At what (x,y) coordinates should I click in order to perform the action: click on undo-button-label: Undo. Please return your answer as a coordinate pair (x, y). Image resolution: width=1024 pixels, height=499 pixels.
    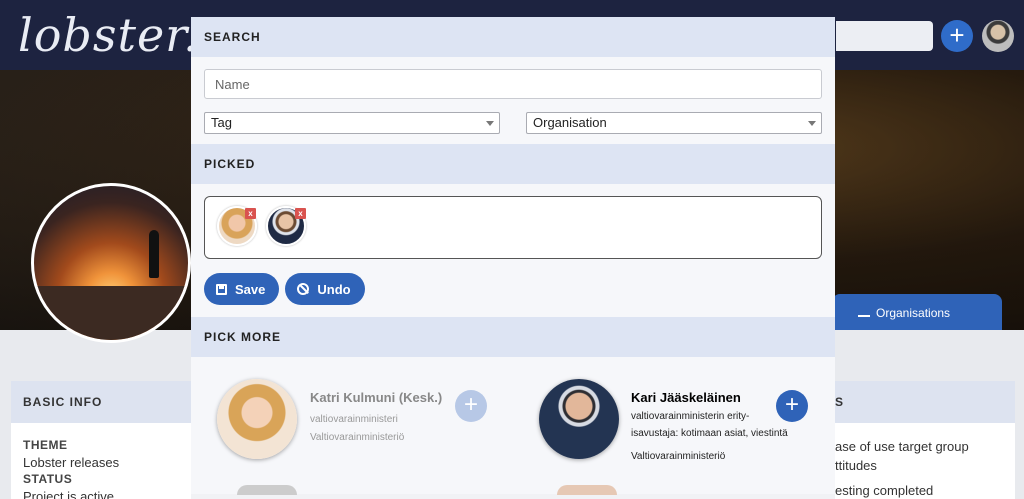
    Looking at the image, I should click on (334, 289).